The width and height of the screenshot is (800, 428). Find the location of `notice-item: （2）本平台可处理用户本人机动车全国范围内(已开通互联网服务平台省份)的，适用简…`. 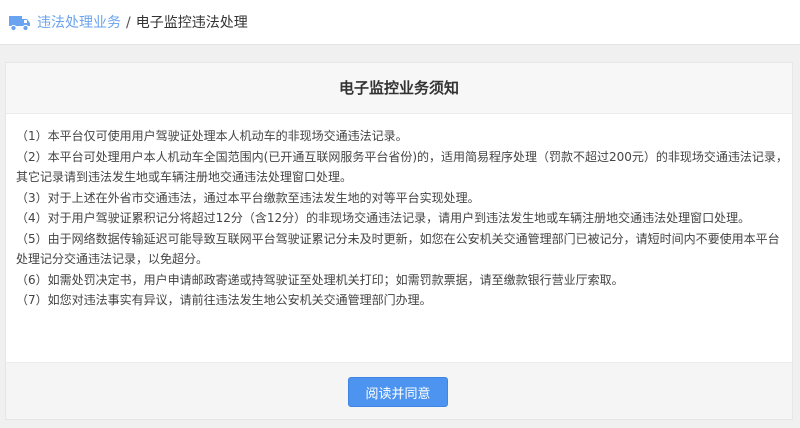

notice-item: （2）本平台可处理用户本人机动车全国范围内(已开通互联网服务平台省份)的，适用简… is located at coordinates (402, 167).